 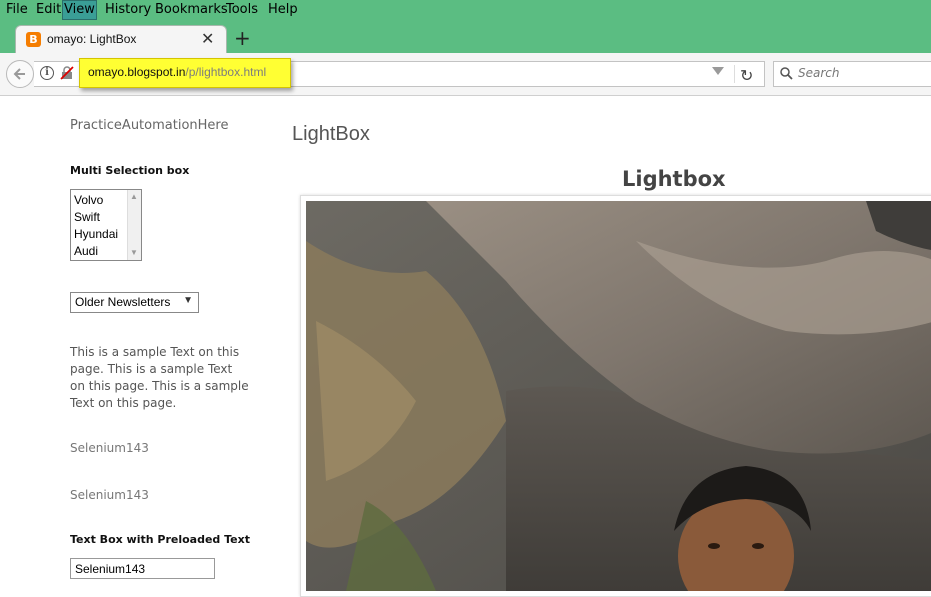 I want to click on post-title: LightBox, so click(x=331, y=134).